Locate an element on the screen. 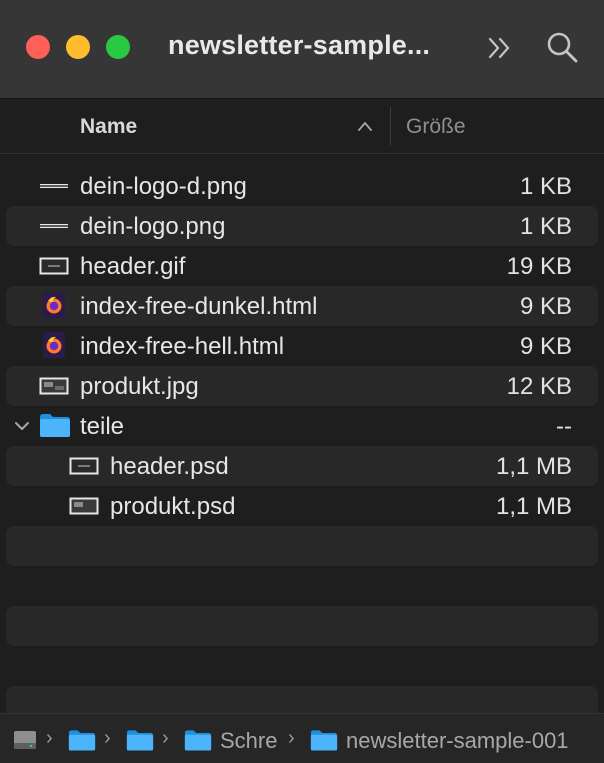 This screenshot has height=763, width=604. file-name: produkt.psd is located at coordinates (173, 506).